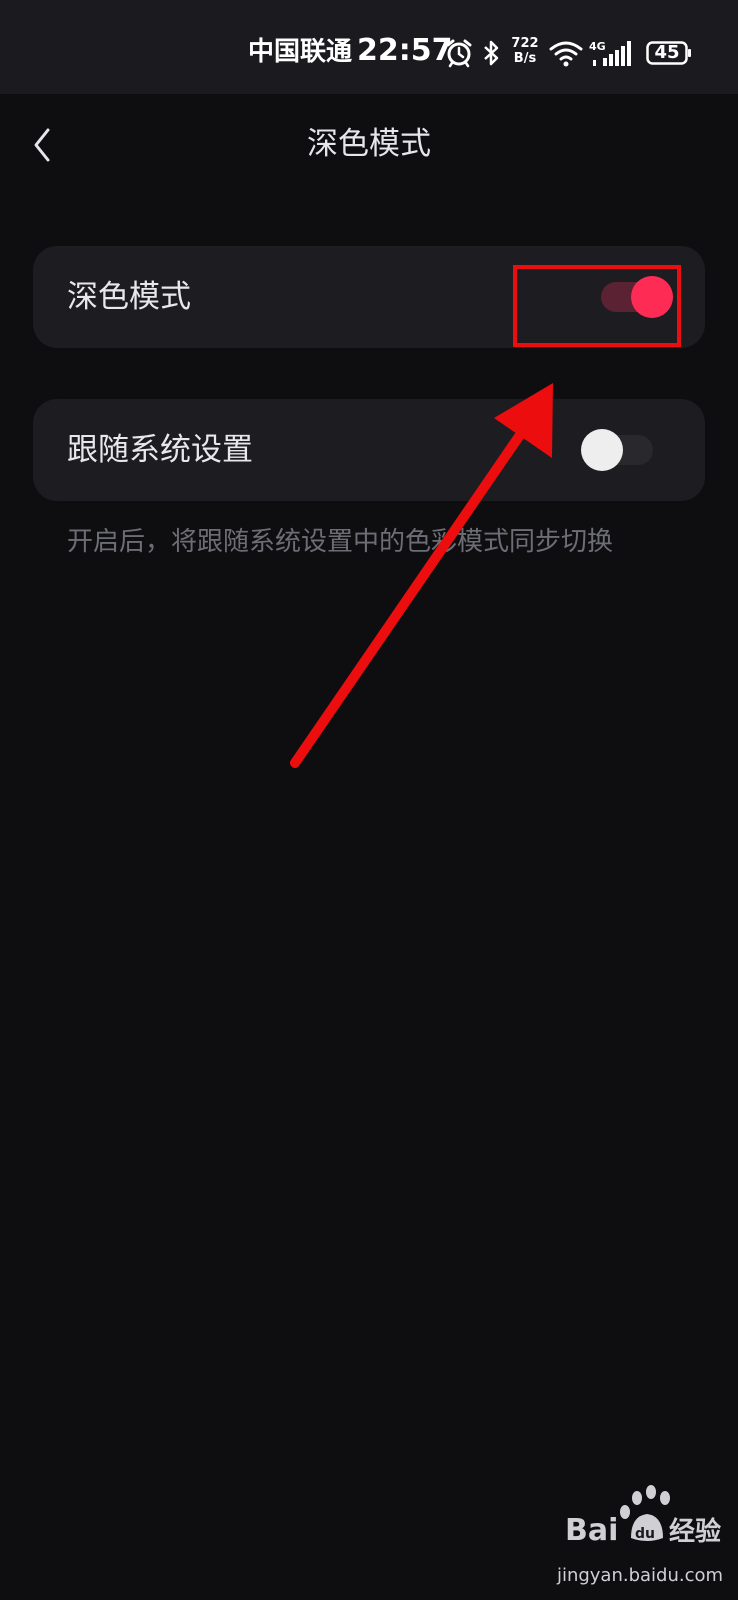 This screenshot has height=1600, width=738. I want to click on clock-time: 22:57, so click(405, 50).